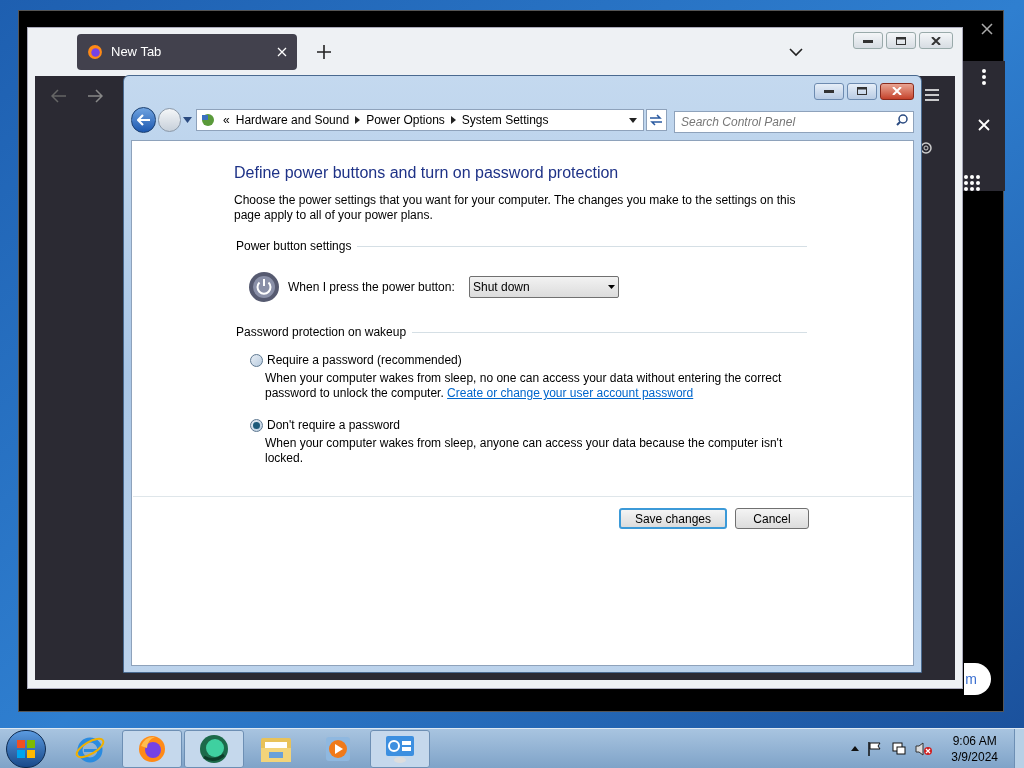 This screenshot has height=768, width=1024. I want to click on power-icon, so click(264, 287).